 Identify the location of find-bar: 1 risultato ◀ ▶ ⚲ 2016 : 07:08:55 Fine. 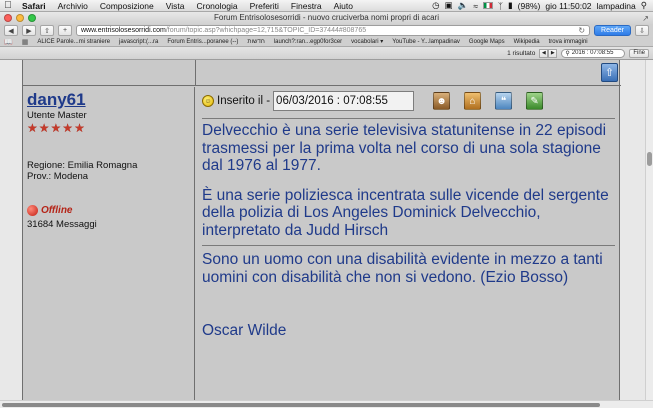
(326, 53).